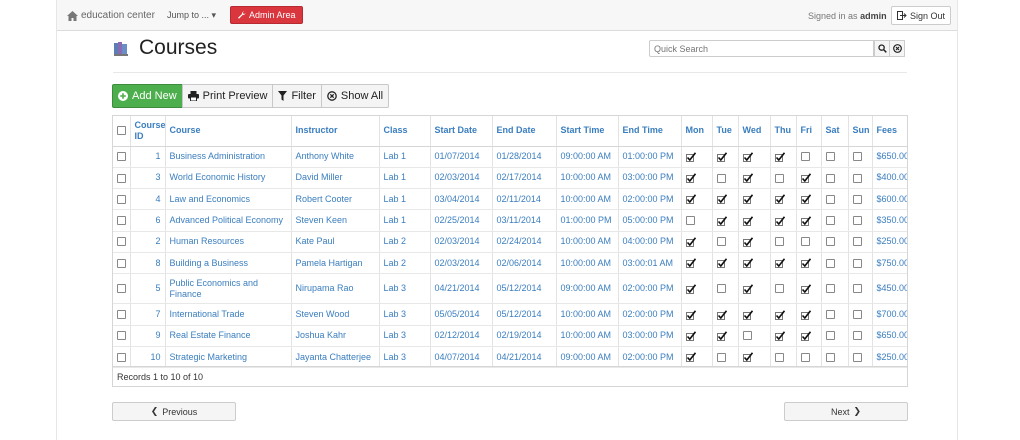 The width and height of the screenshot is (1020, 440). What do you see at coordinates (461, 220) in the screenshot?
I see `start-date-cell: 02/25/2014` at bounding box center [461, 220].